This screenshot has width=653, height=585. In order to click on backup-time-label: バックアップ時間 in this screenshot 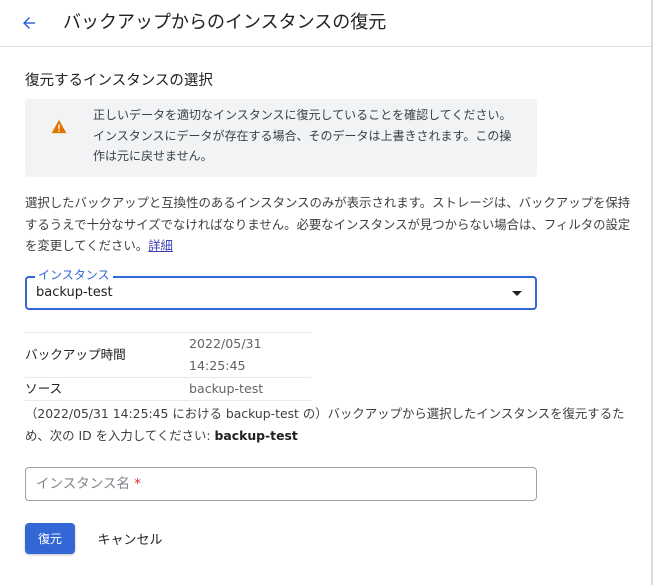, I will do `click(107, 355)`.